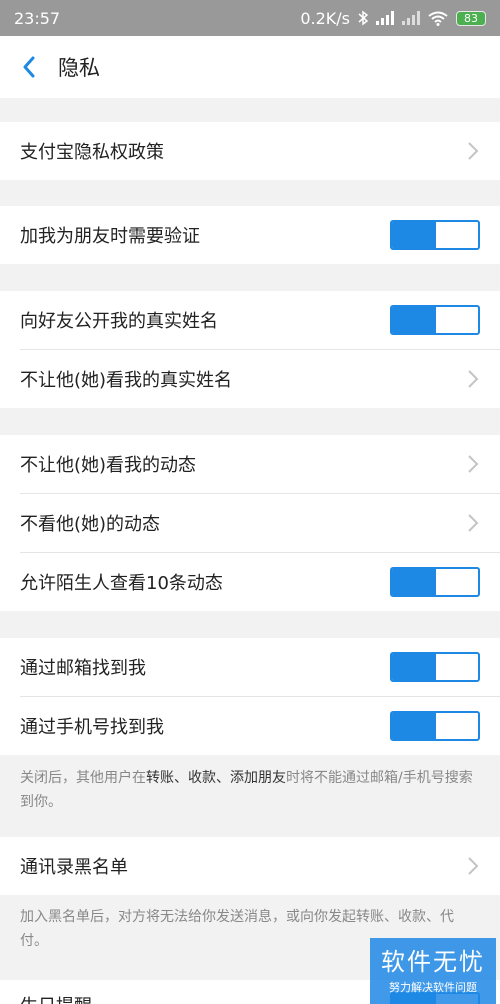 The height and width of the screenshot is (1004, 500). I want to click on page-title: 隐私, so click(79, 68).